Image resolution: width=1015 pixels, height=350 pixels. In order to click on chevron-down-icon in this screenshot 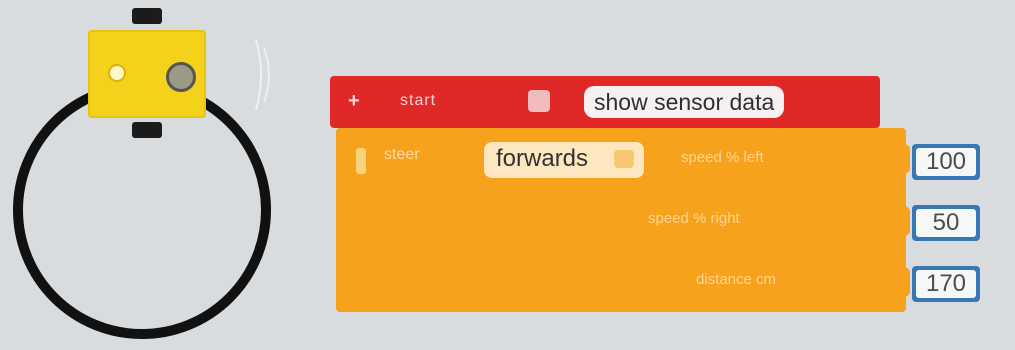, I will do `click(624, 159)`.